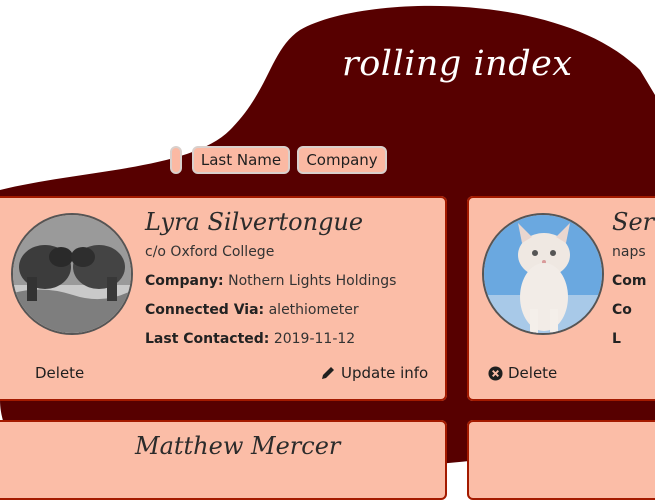 This screenshot has height=500, width=655. What do you see at coordinates (495, 373) in the screenshot?
I see `x-circle-icon` at bounding box center [495, 373].